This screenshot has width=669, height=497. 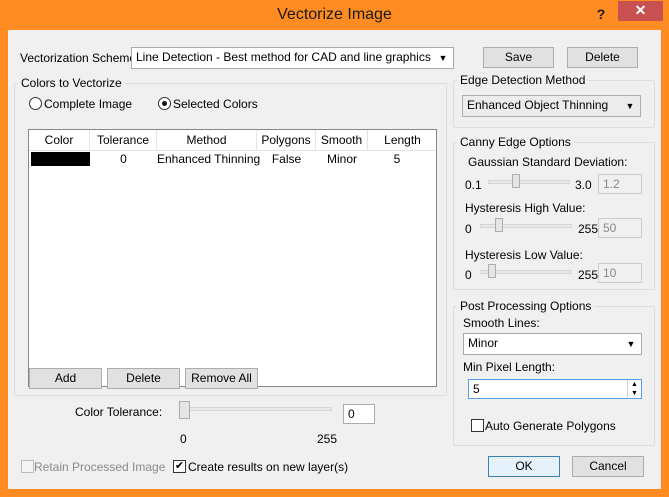 What do you see at coordinates (602, 57) in the screenshot?
I see `delete-scheme-button: Delete` at bounding box center [602, 57].